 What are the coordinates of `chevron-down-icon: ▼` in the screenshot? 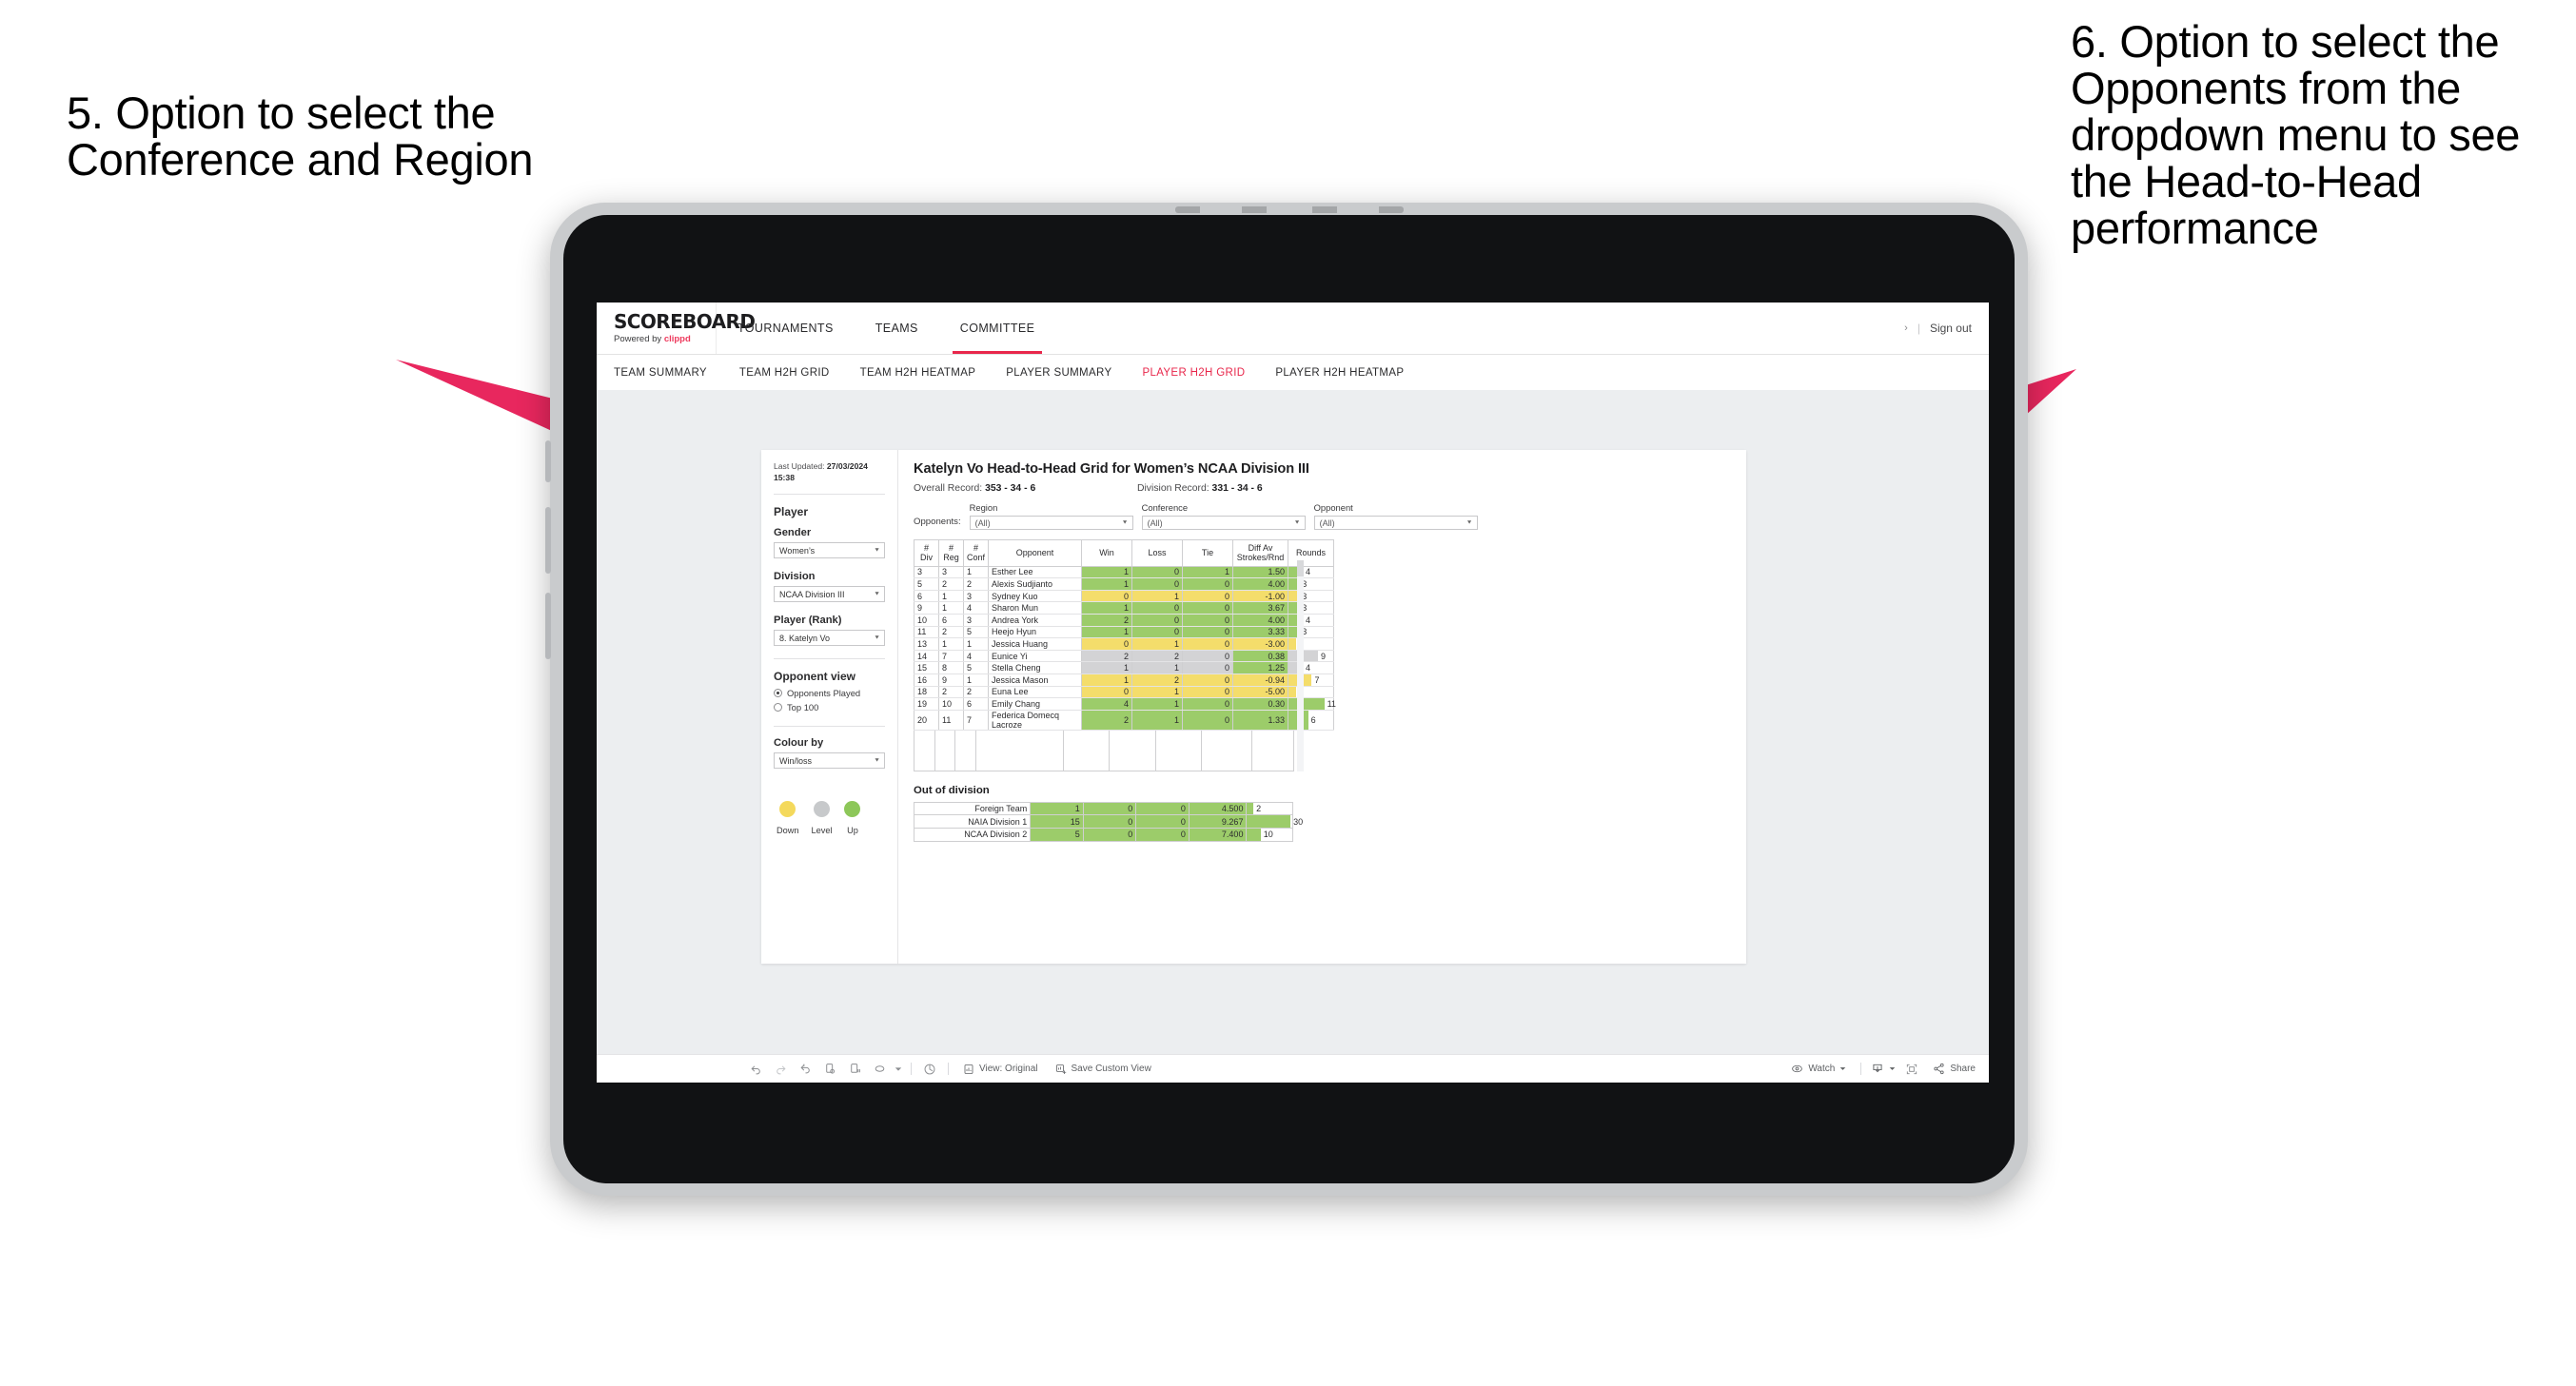 It's located at (1125, 522).